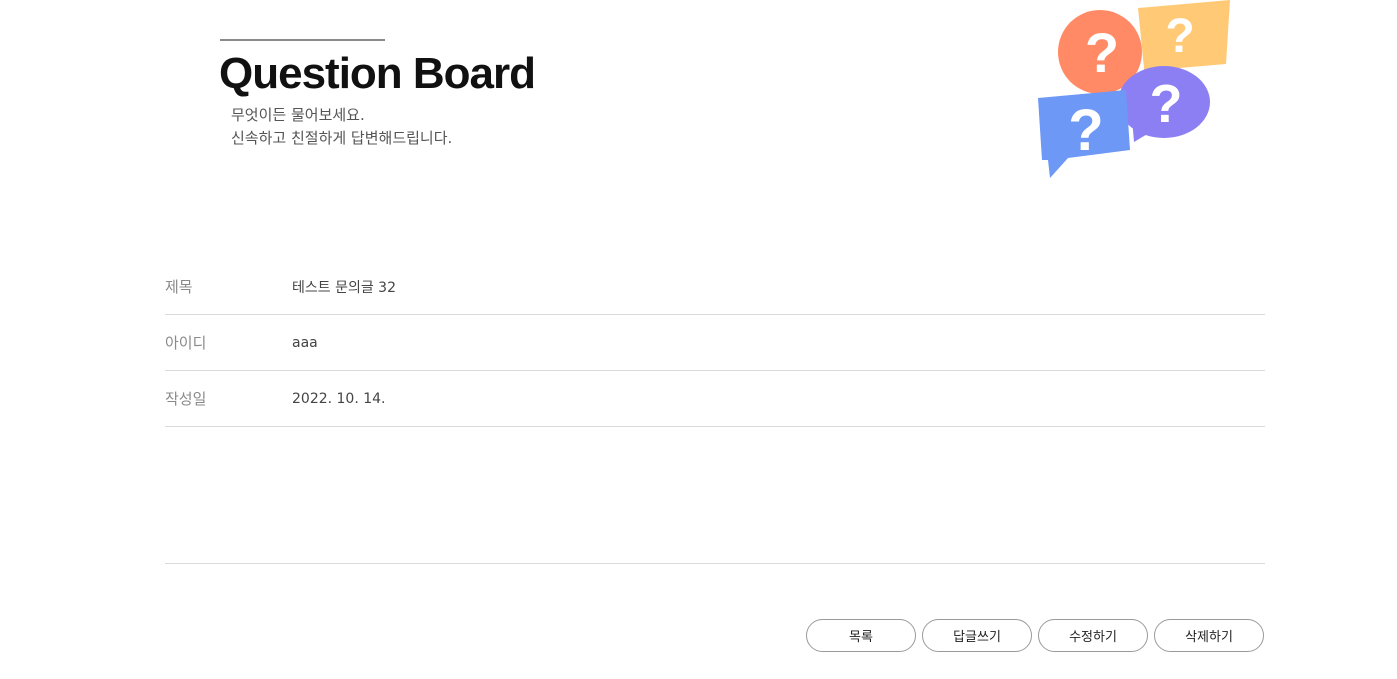 This screenshot has width=1397, height=679. What do you see at coordinates (339, 398) in the screenshot?
I see `date-value: 2022. 10. 14.` at bounding box center [339, 398].